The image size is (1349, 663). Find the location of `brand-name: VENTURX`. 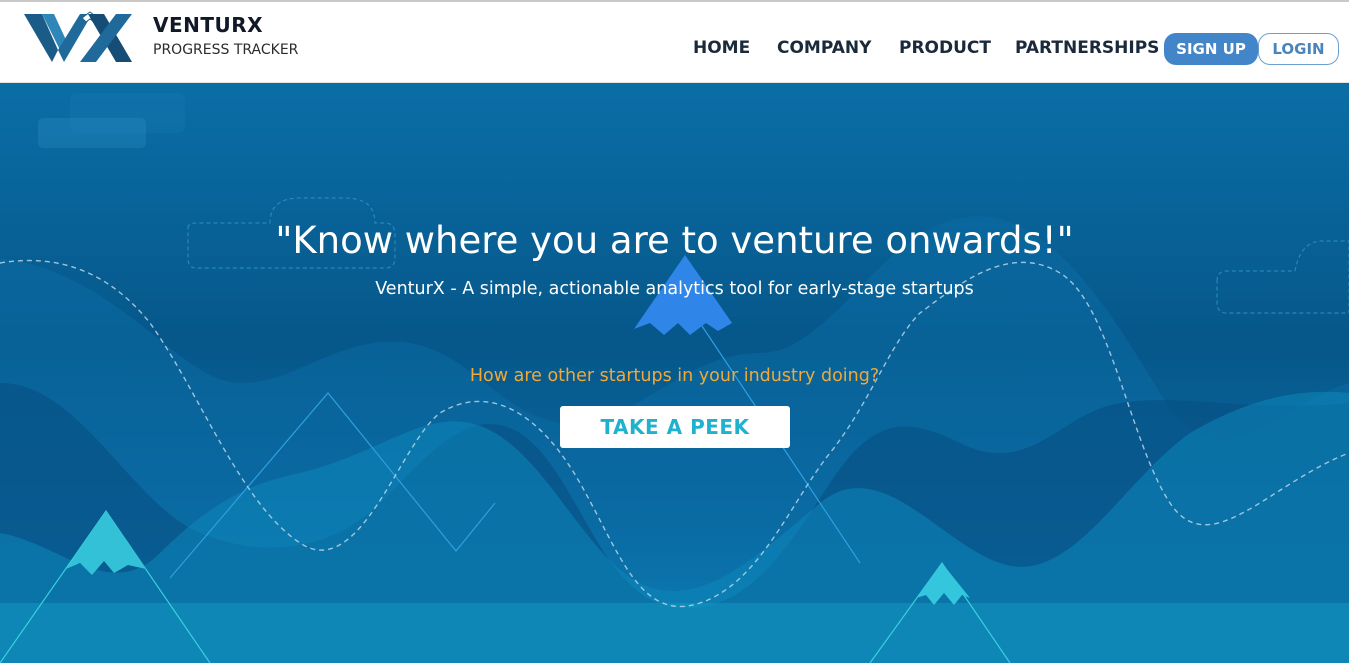

brand-name: VENTURX is located at coordinates (208, 25).